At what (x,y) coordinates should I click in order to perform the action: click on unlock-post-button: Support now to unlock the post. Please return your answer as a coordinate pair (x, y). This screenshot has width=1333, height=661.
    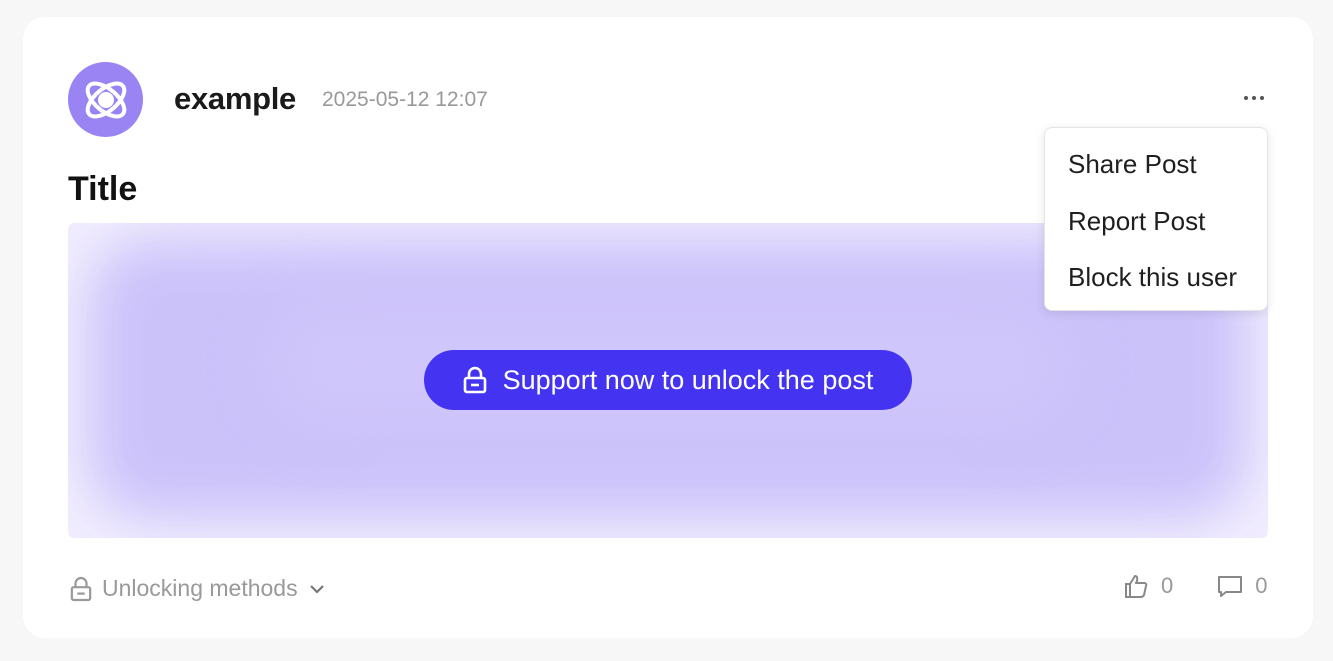
    Looking at the image, I should click on (668, 380).